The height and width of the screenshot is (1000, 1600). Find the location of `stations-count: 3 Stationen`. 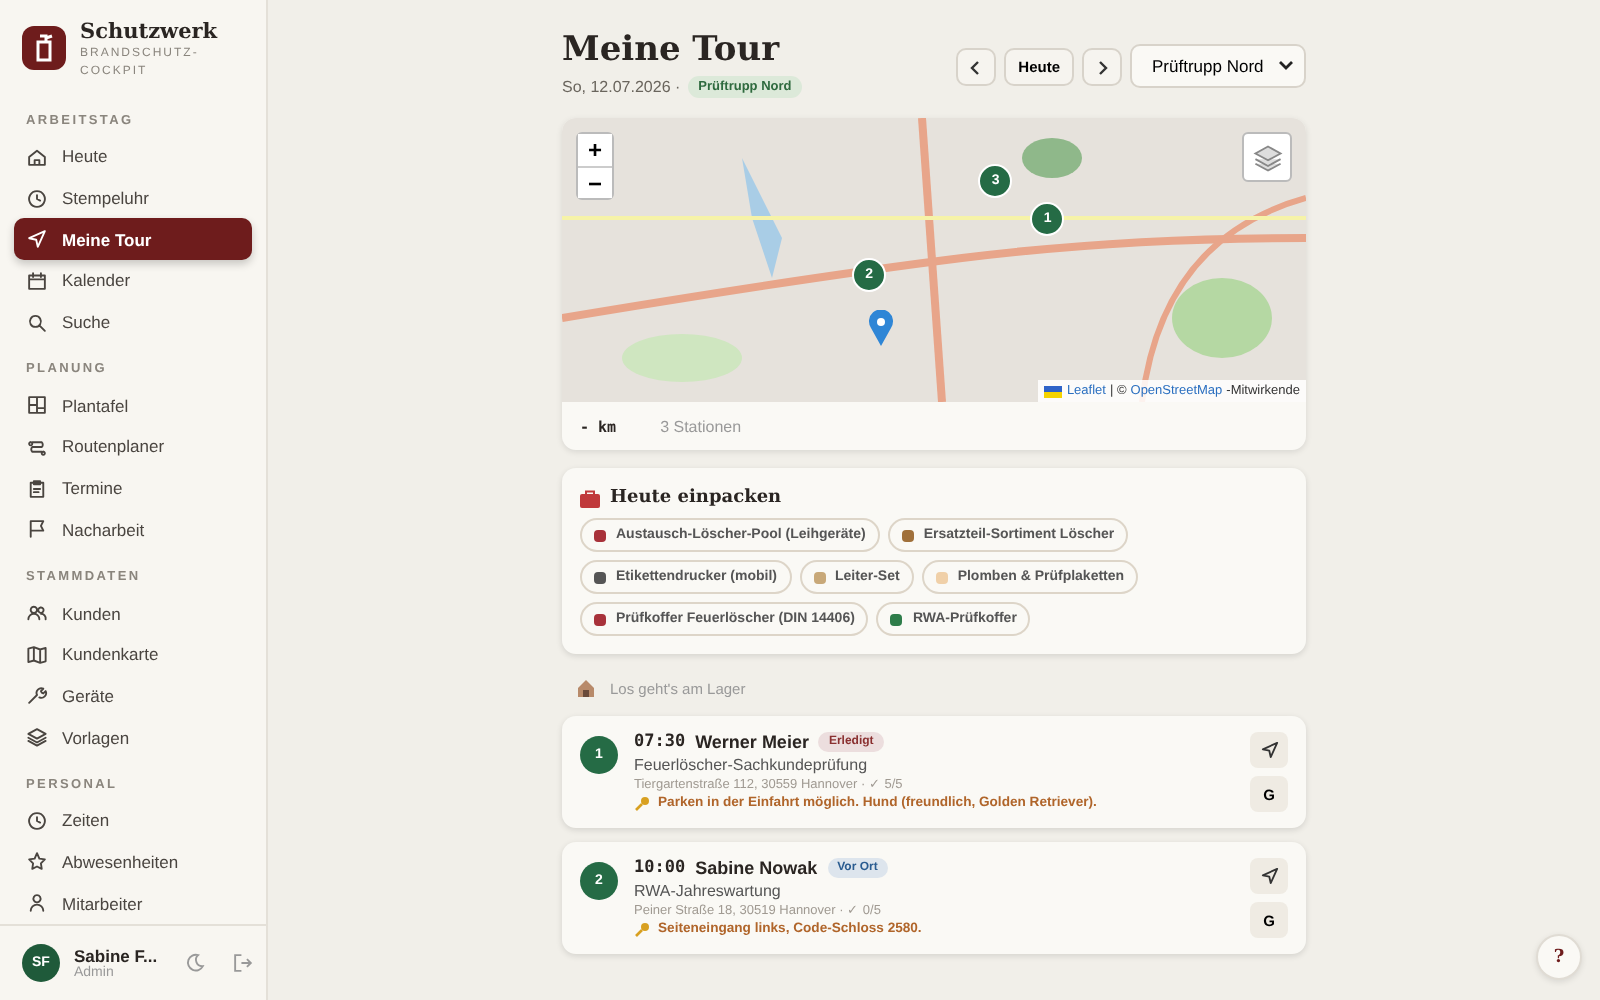

stations-count: 3 Stationen is located at coordinates (701, 426).